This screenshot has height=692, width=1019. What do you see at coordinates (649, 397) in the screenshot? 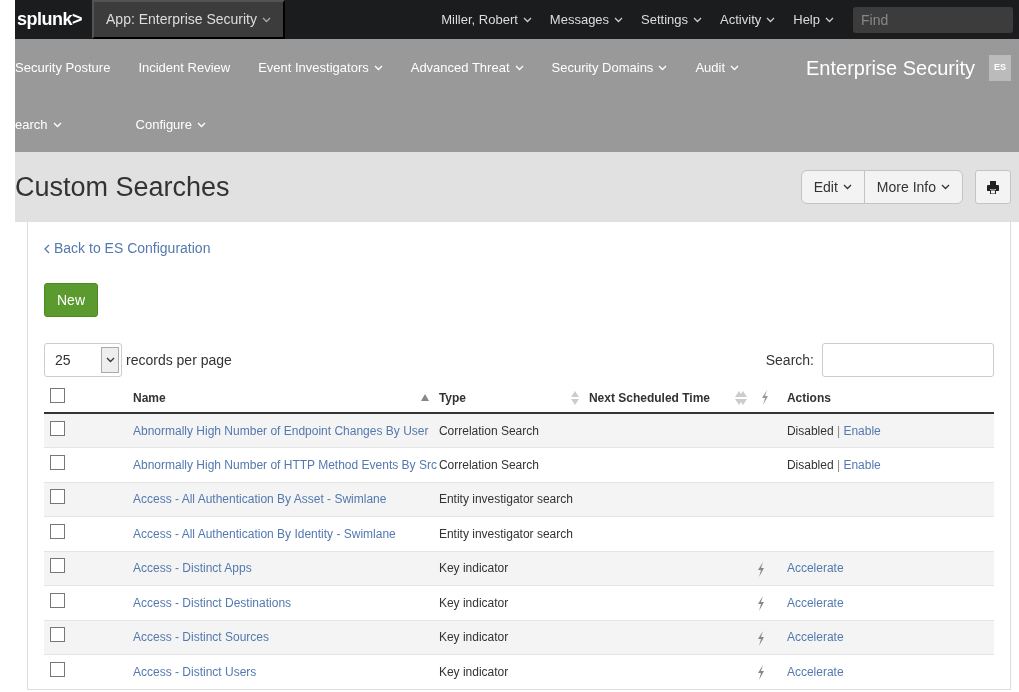
I see `column-header: Next Scheduled Time` at bounding box center [649, 397].